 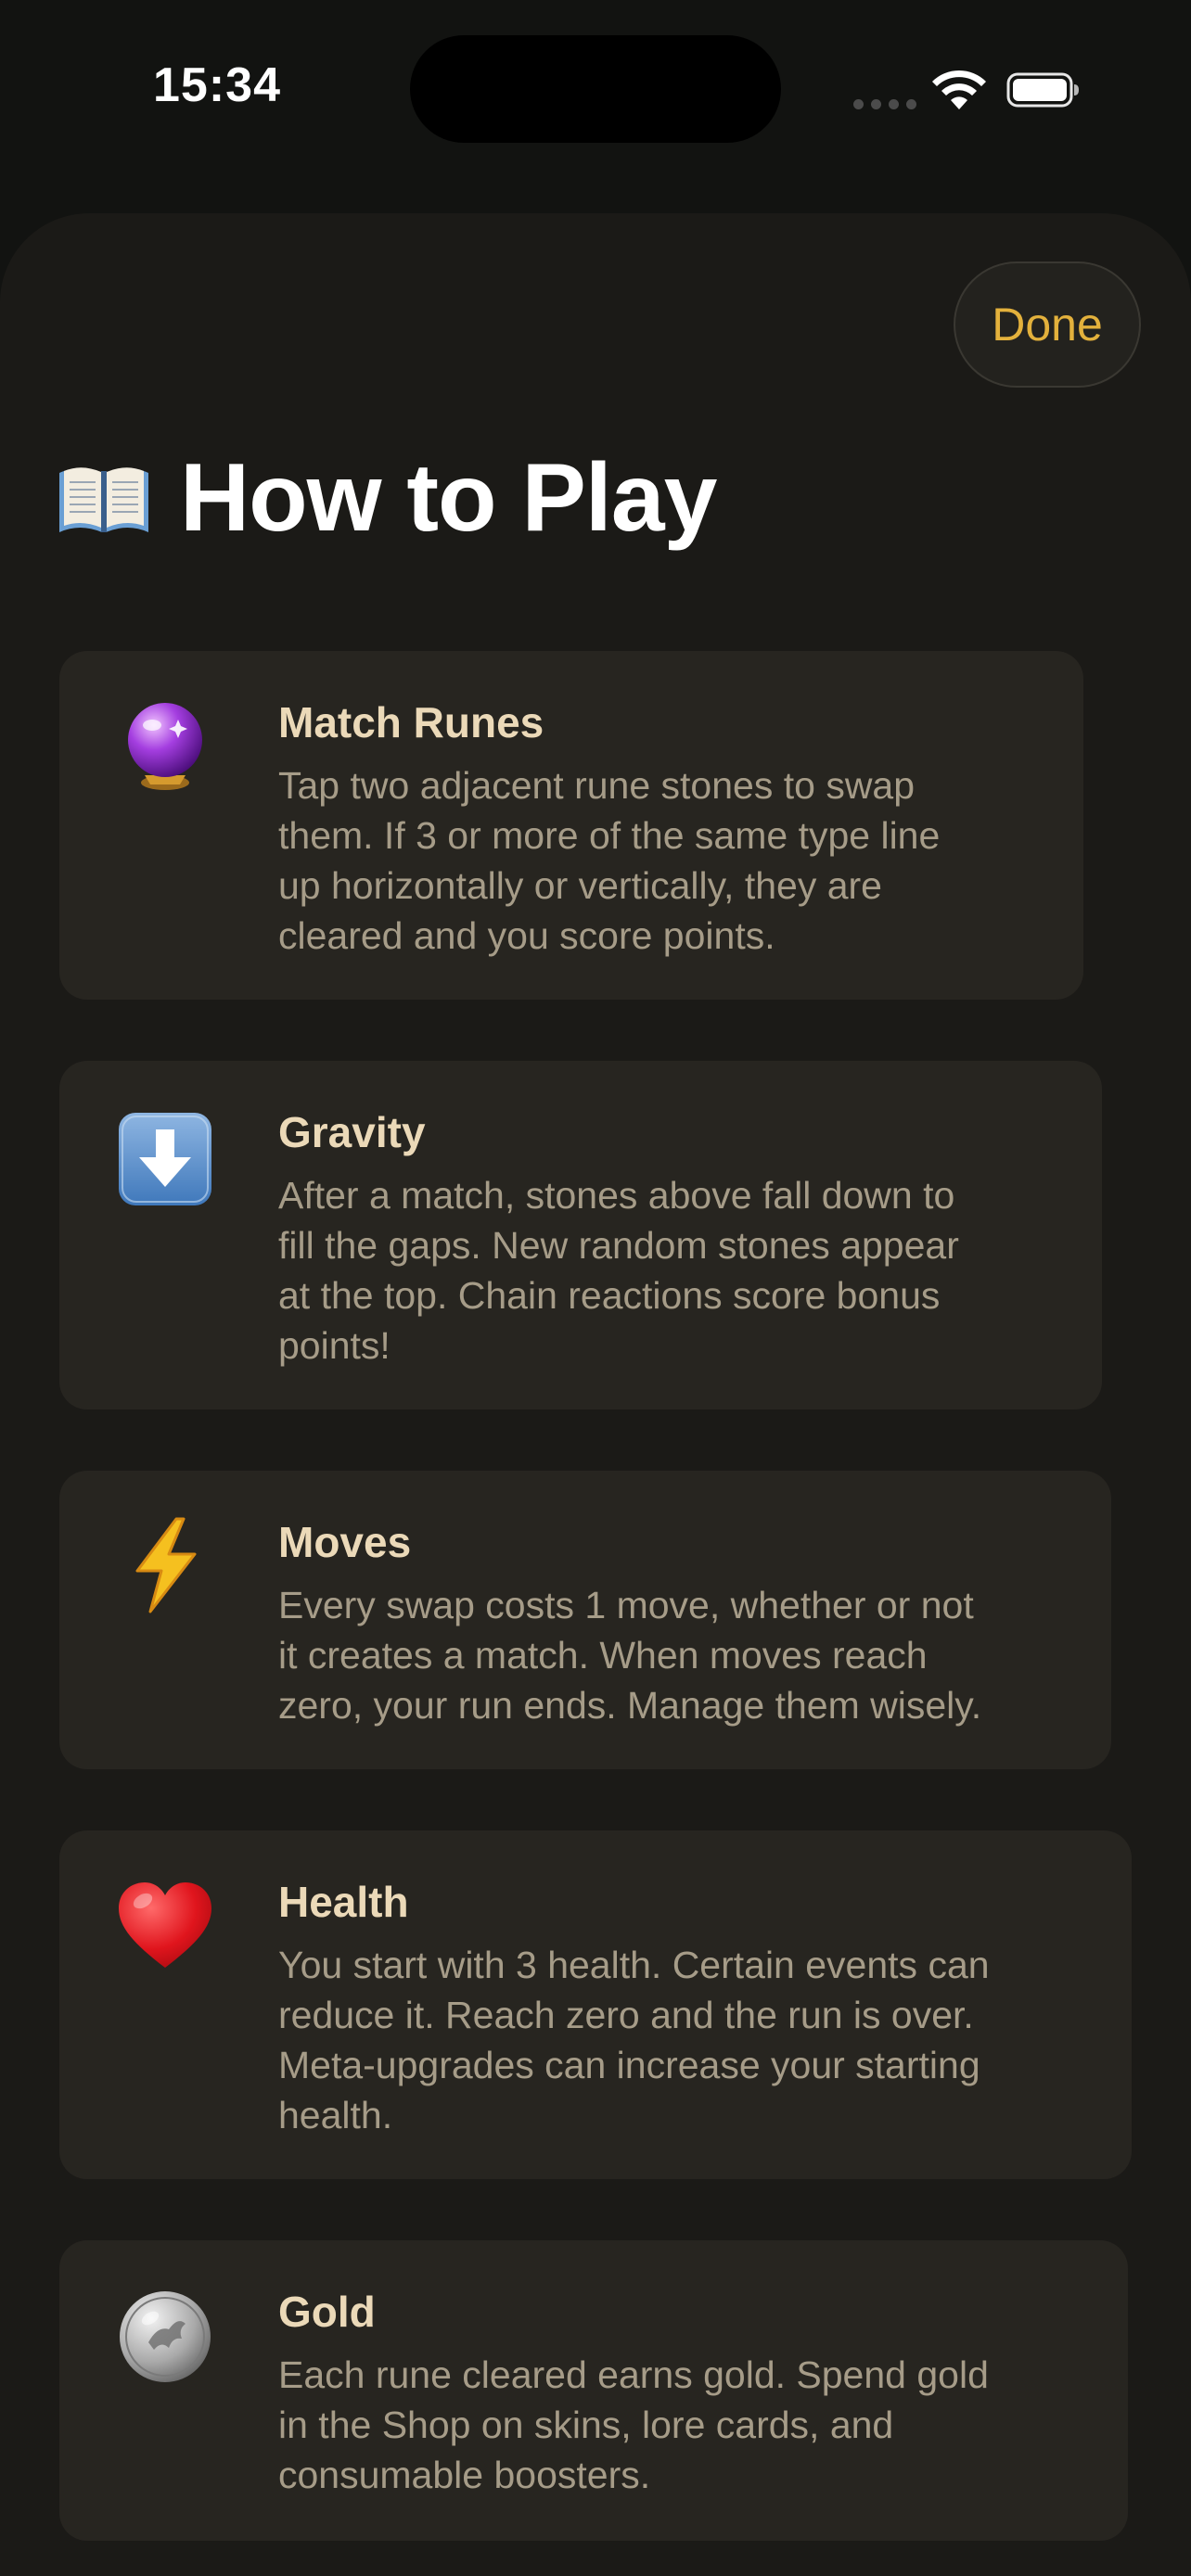 What do you see at coordinates (165, 2337) in the screenshot?
I see `coin-icon` at bounding box center [165, 2337].